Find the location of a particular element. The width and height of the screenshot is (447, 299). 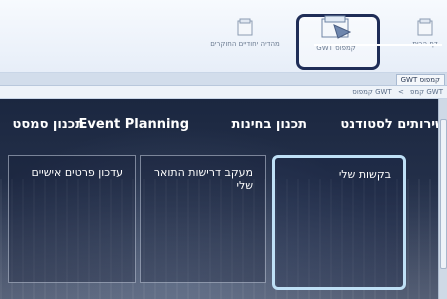

active-nav-underline is located at coordinates (378, 45).